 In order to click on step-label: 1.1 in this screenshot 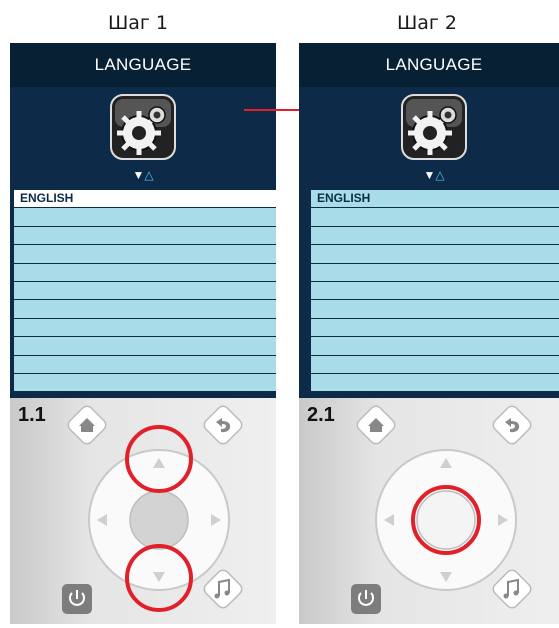, I will do `click(32, 415)`.